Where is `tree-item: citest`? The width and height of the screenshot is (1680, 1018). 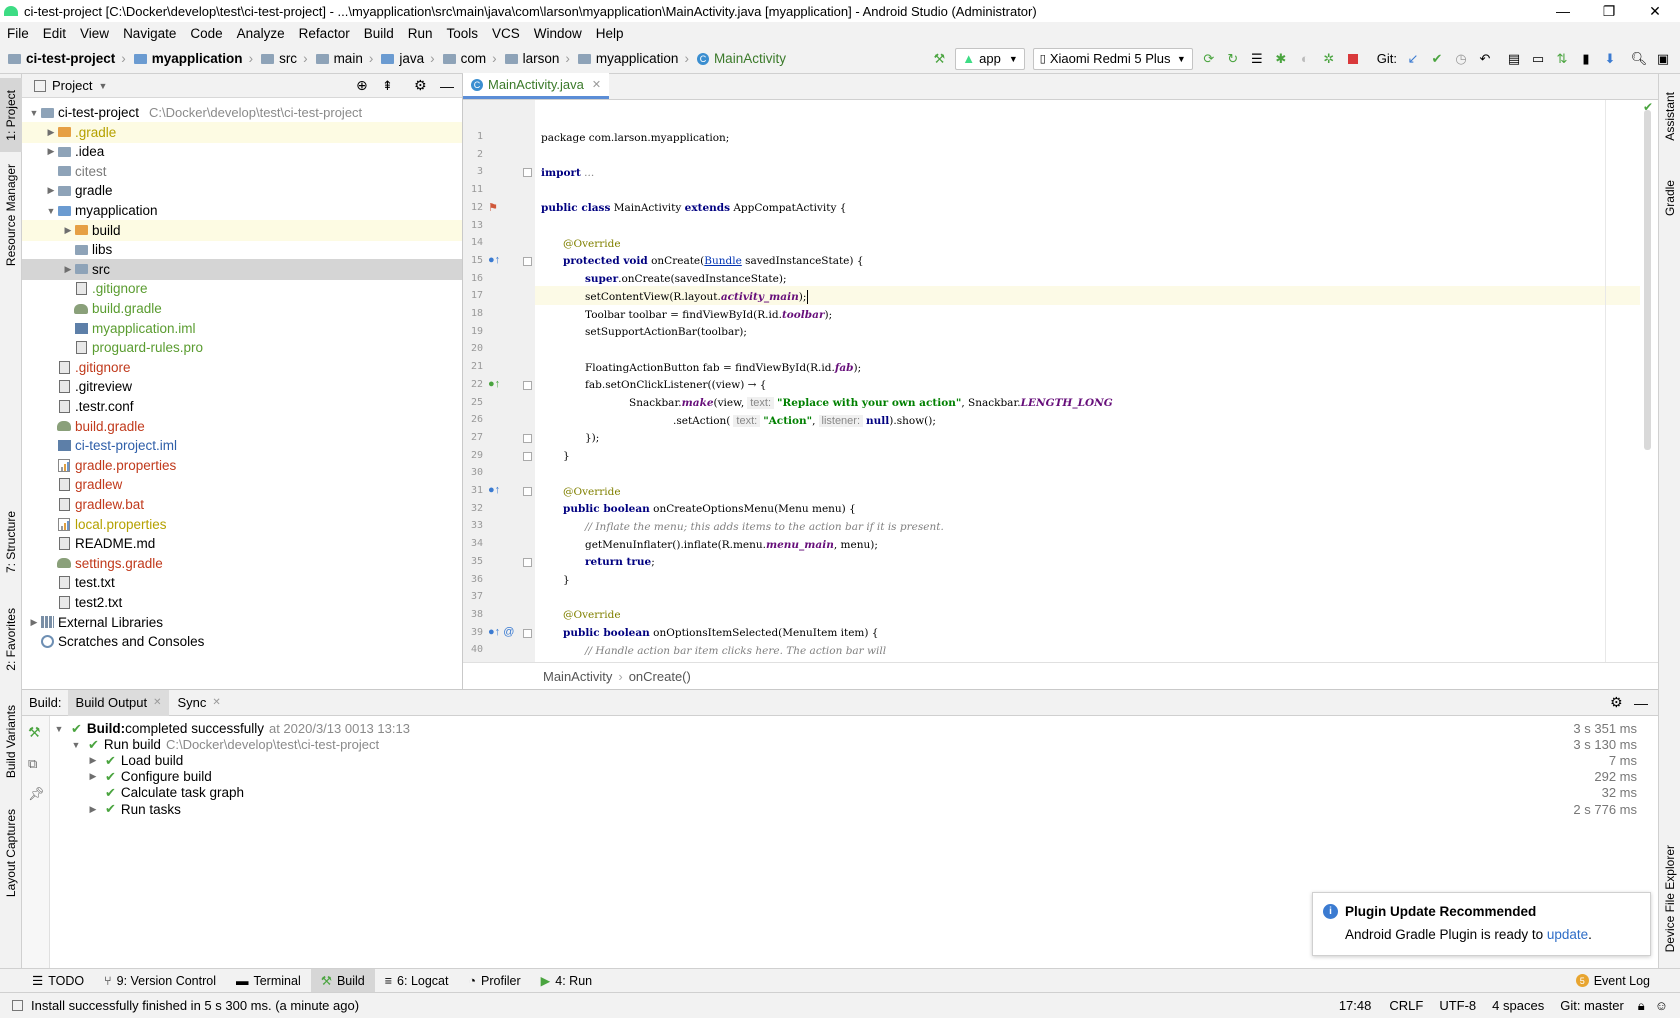 tree-item: citest is located at coordinates (242, 171).